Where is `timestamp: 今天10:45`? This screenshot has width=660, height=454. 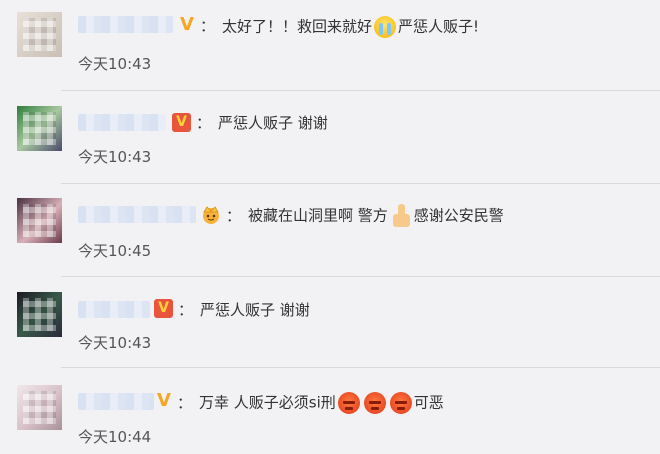
timestamp: 今天10:45 is located at coordinates (115, 251).